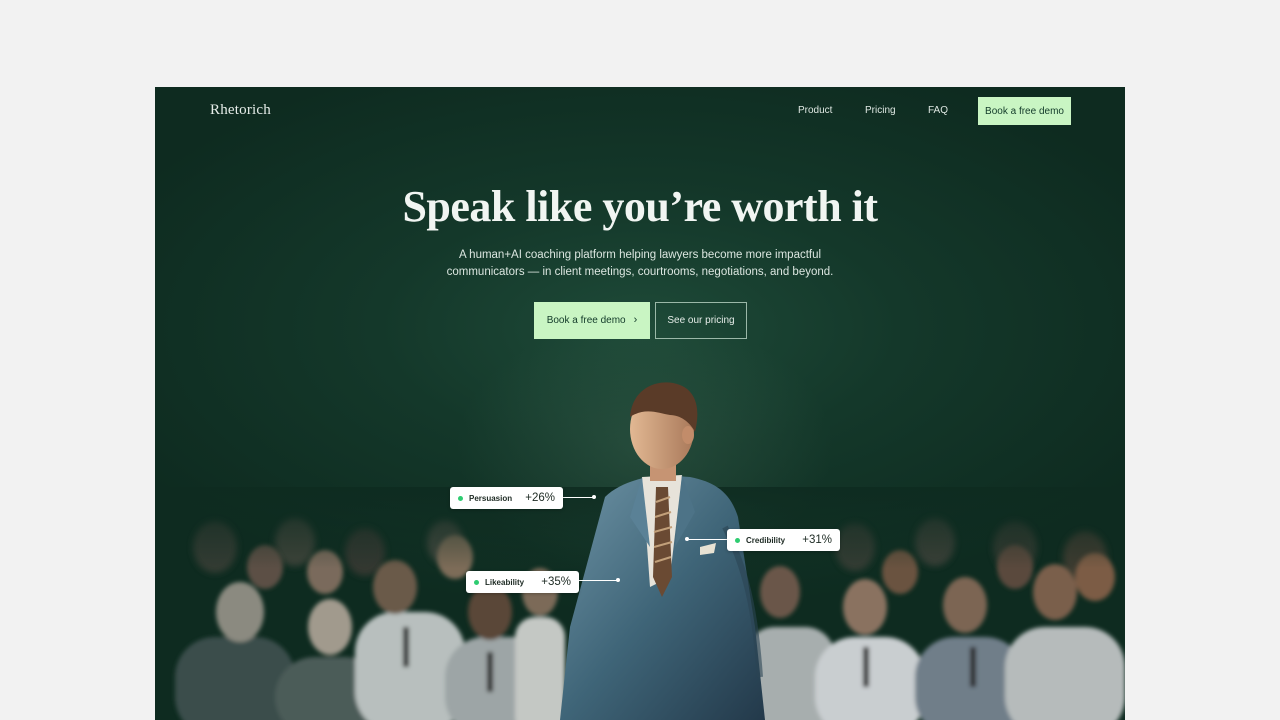  I want to click on metric-chip-likeability: Likeability +35%, so click(522, 582).